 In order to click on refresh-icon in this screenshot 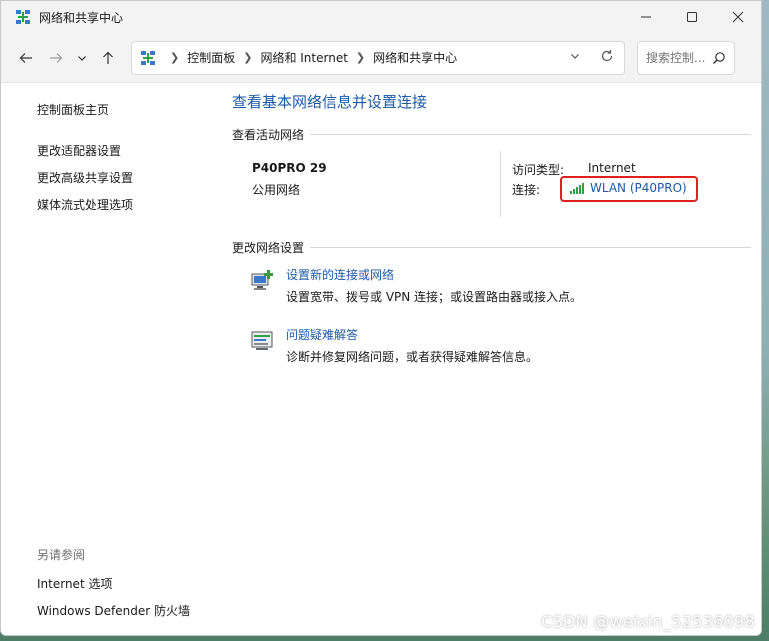, I will do `click(607, 55)`.